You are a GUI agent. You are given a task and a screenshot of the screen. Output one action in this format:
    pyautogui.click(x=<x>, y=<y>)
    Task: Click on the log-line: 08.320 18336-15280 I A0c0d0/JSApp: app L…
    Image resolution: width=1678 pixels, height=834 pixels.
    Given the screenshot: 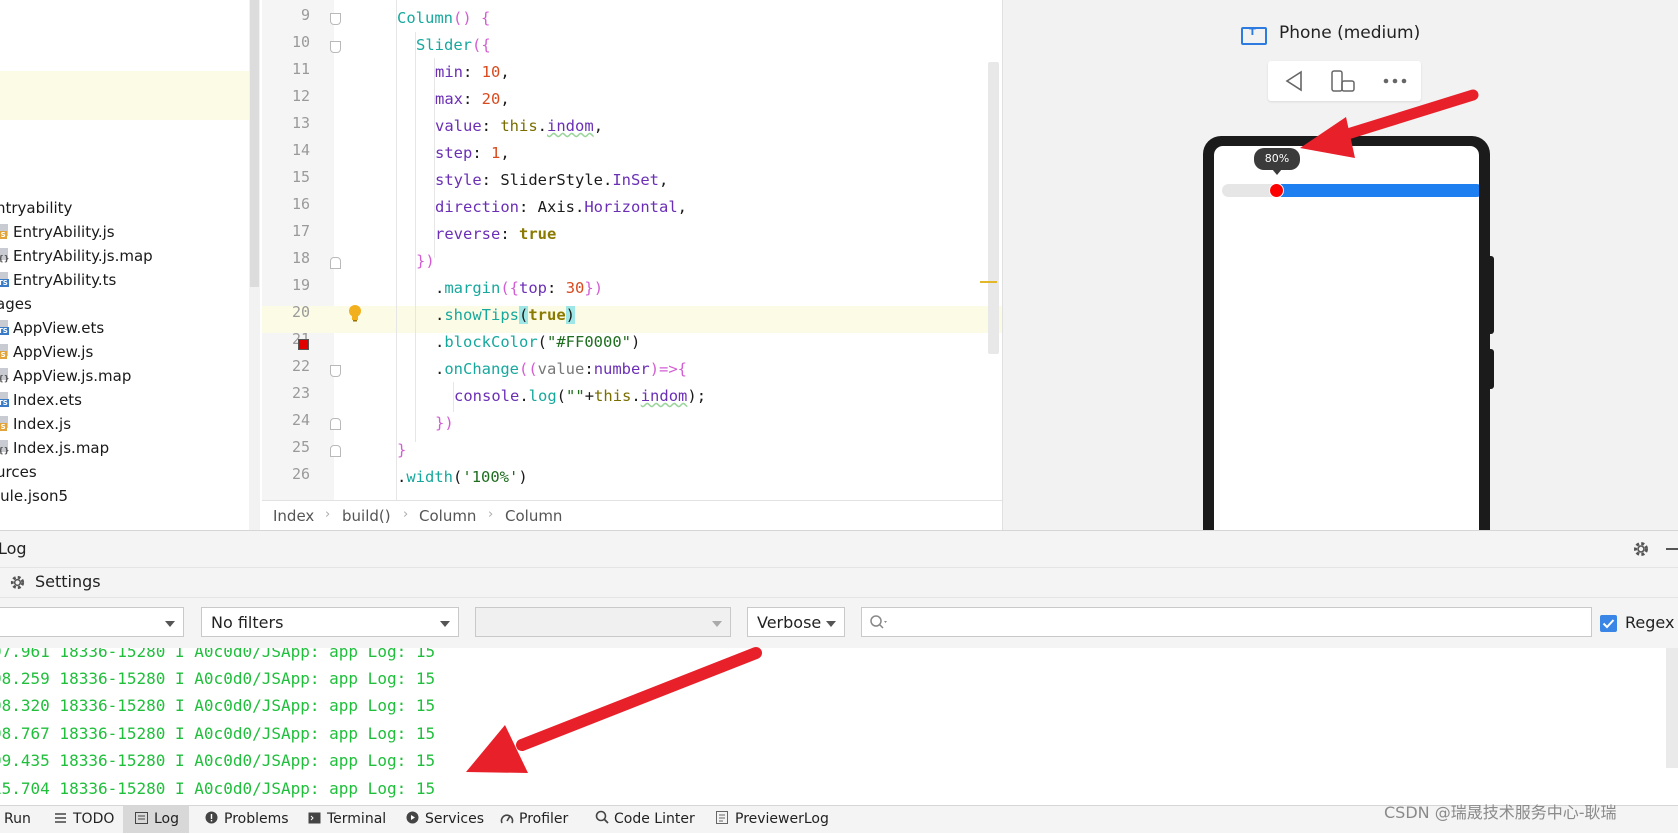 What is the action you would take?
    pyautogui.click(x=218, y=705)
    